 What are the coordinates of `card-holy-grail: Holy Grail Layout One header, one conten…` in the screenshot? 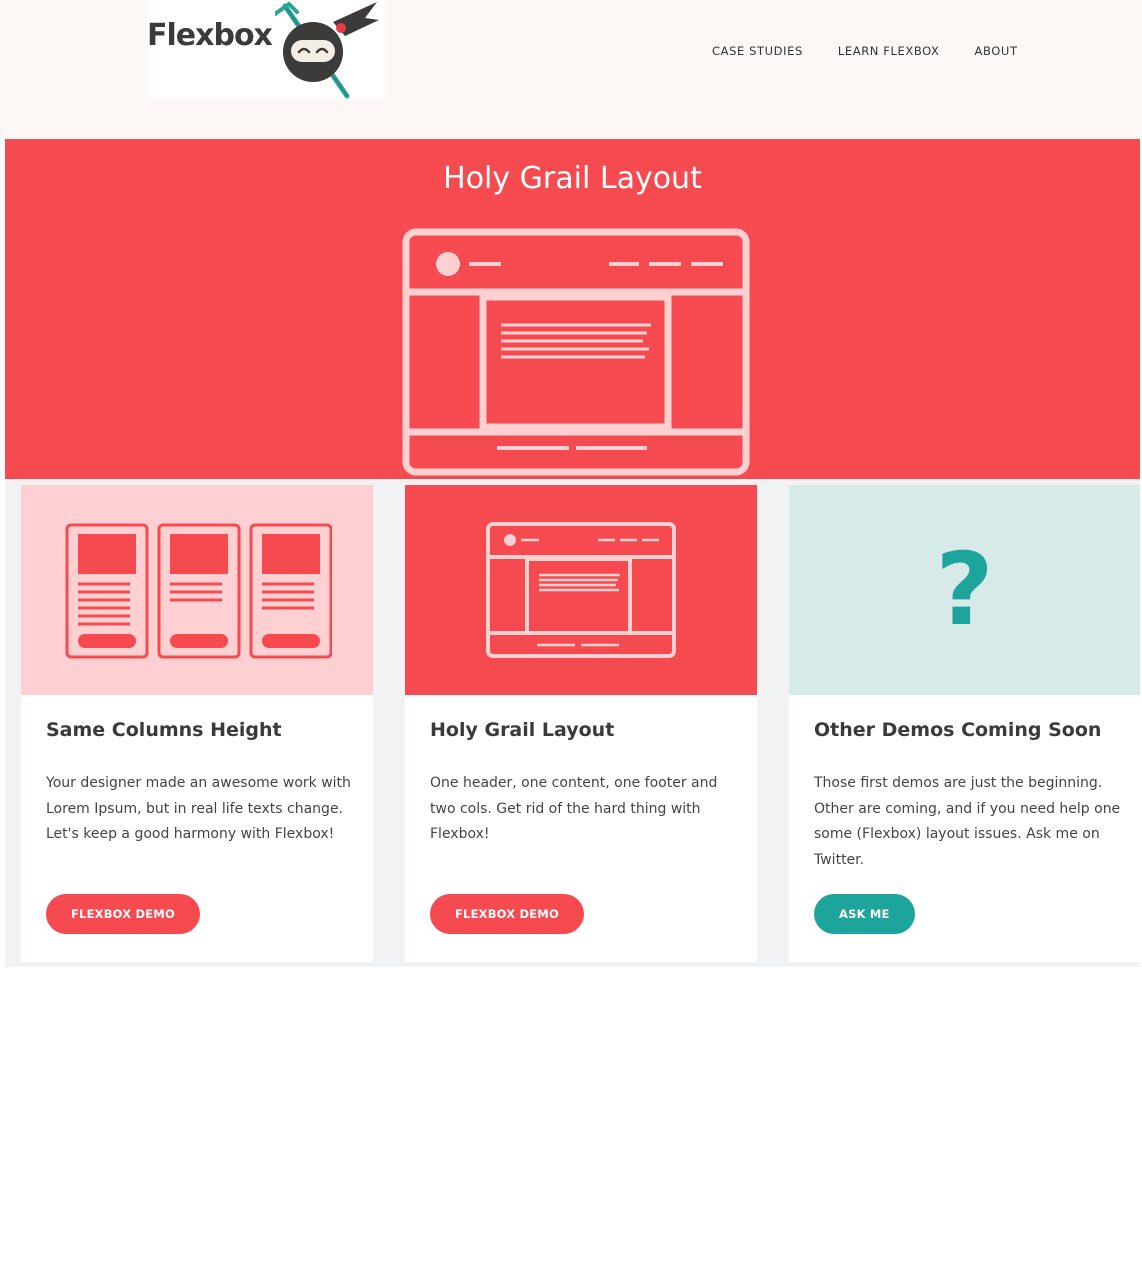 It's located at (581, 723).